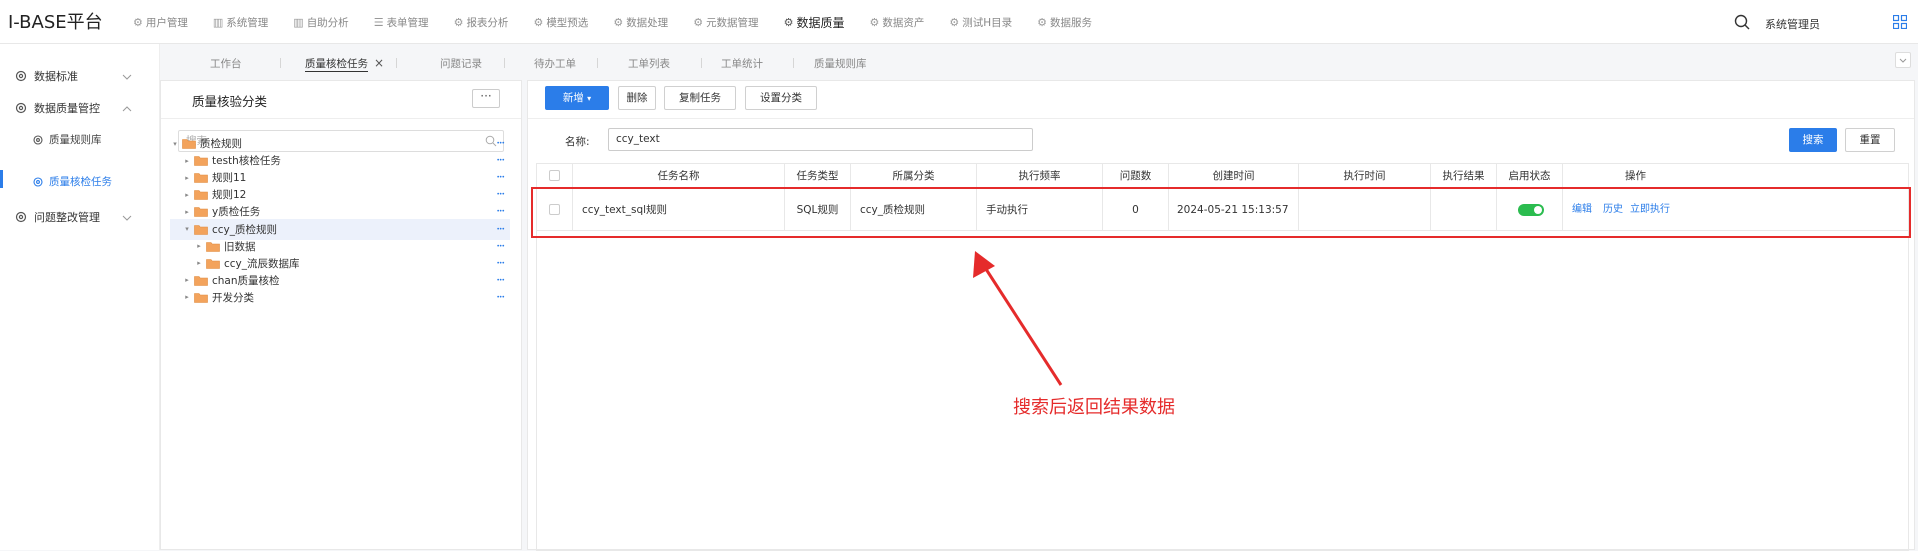 This screenshot has height=551, width=1918. Describe the element at coordinates (914, 176) in the screenshot. I see `column-header: 所属分类` at that location.